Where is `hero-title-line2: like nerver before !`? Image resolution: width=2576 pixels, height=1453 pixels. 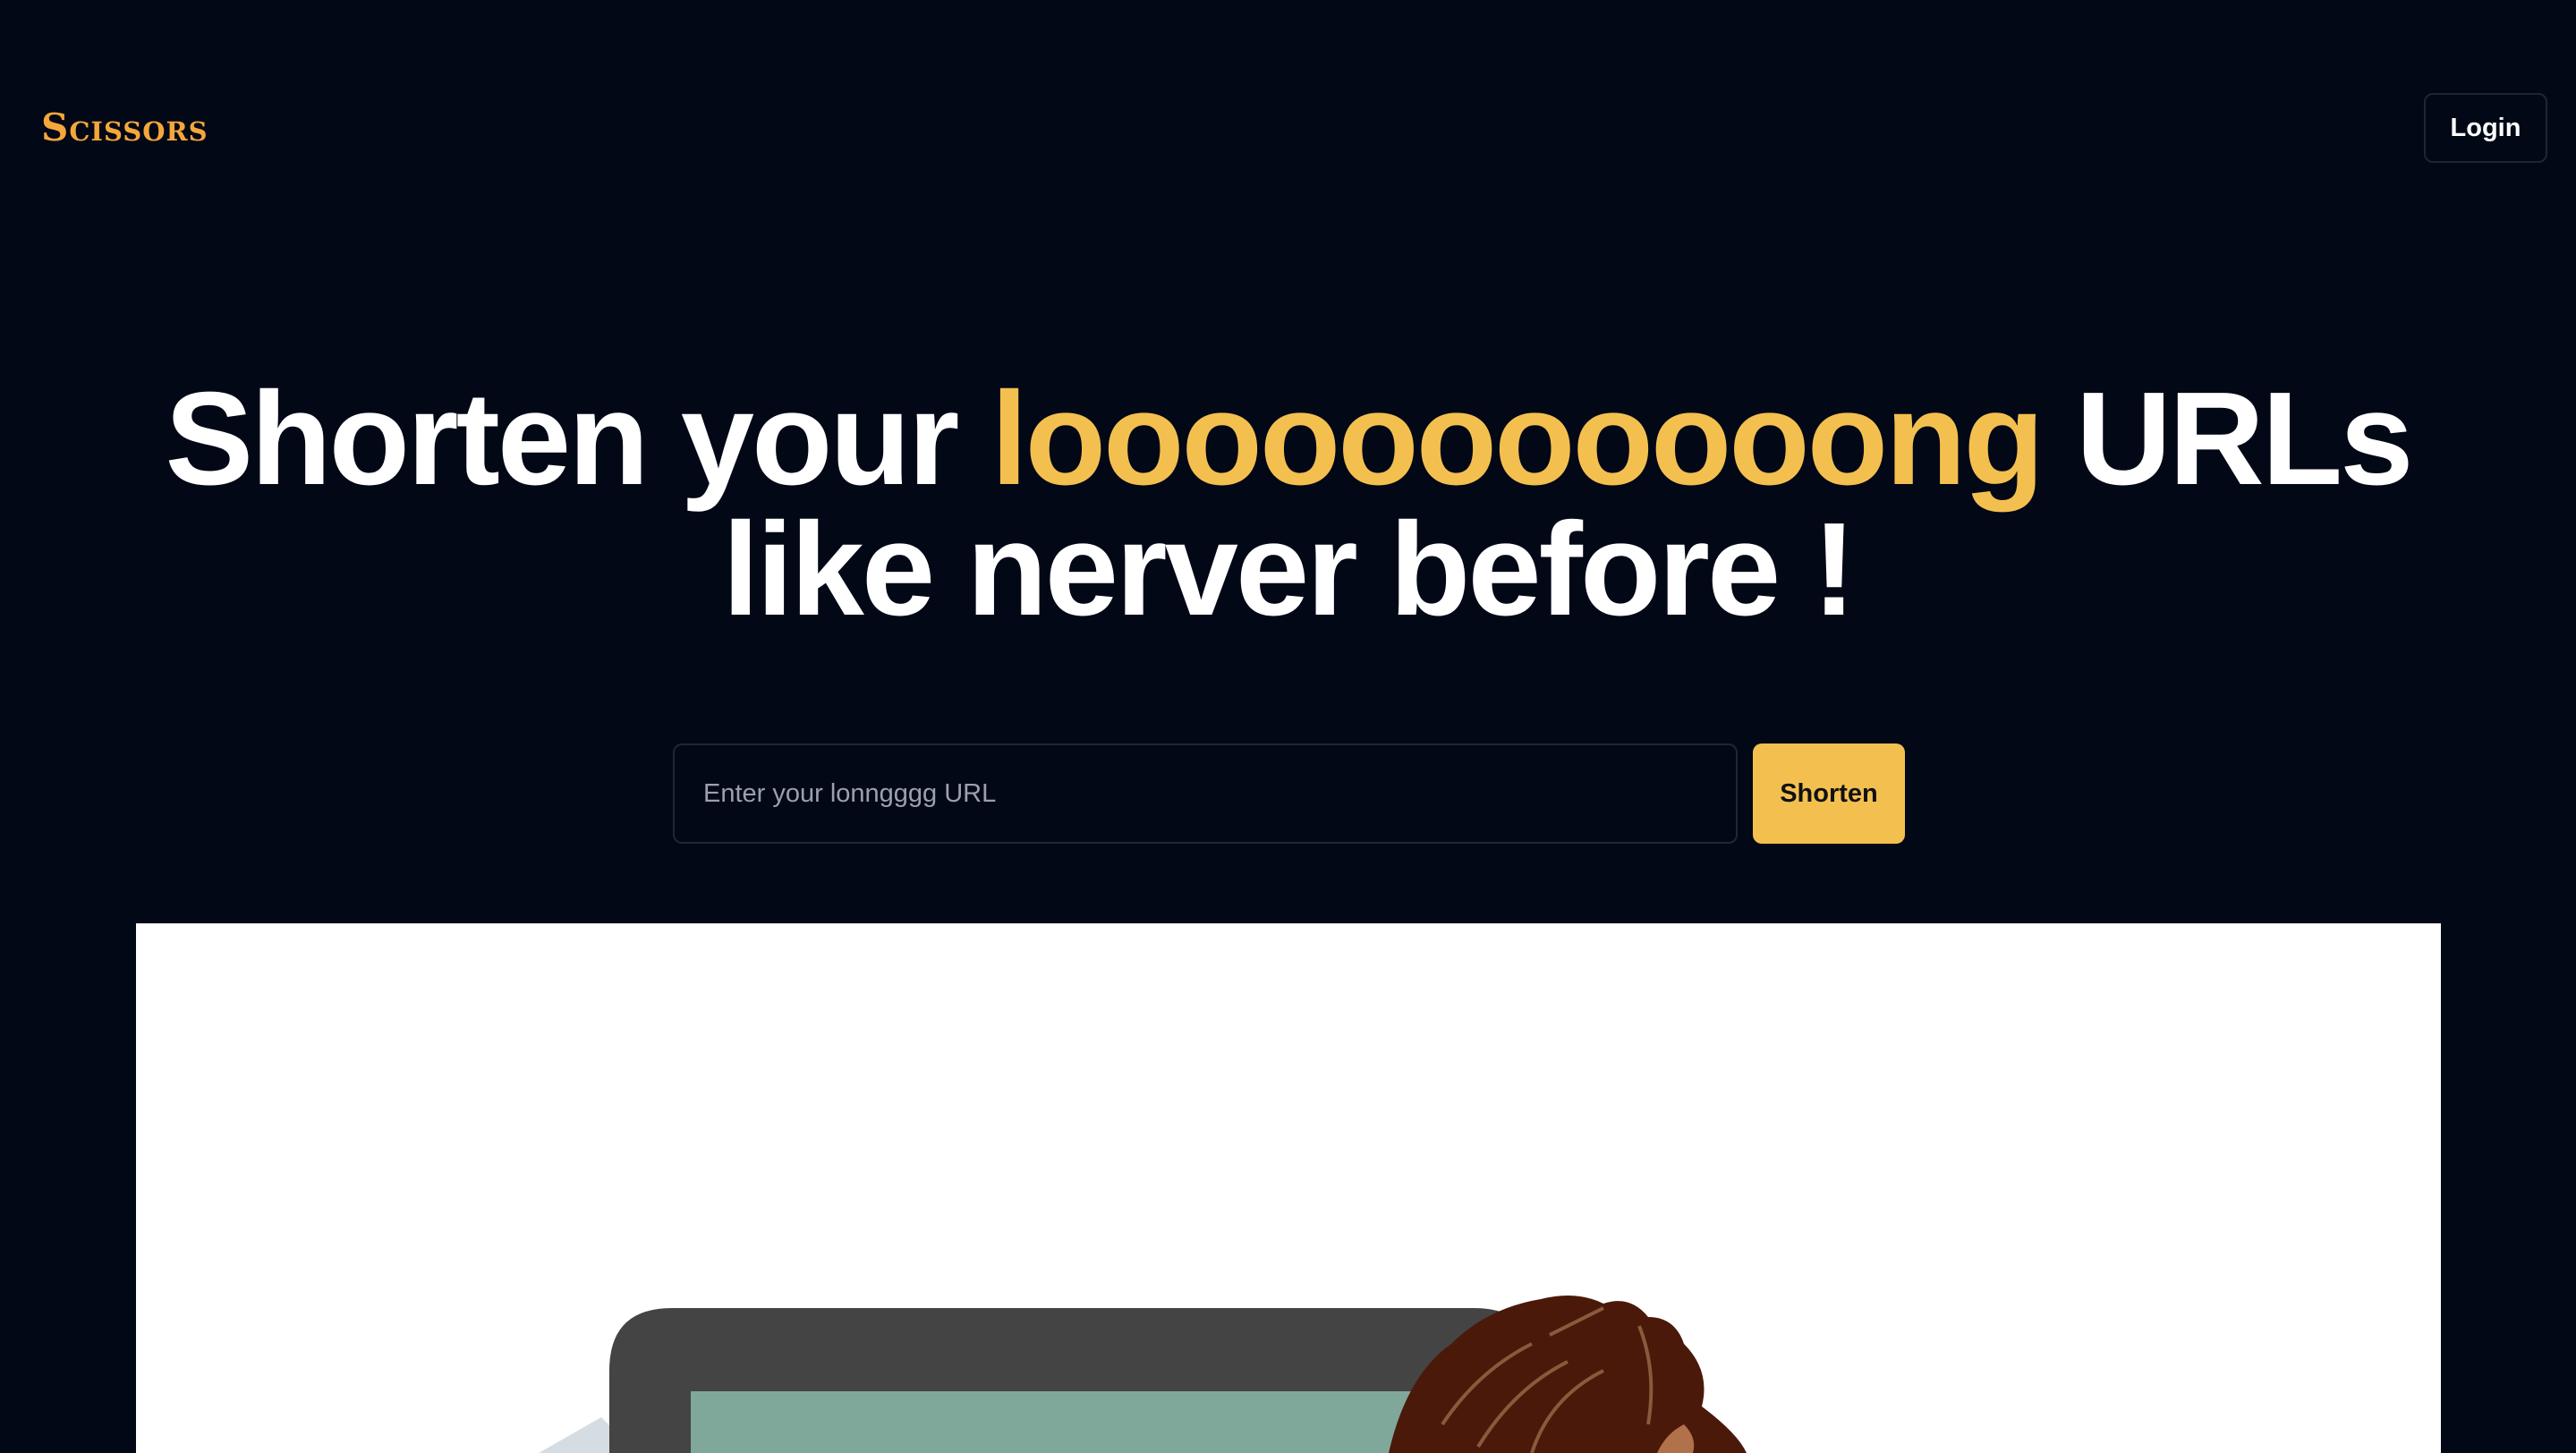
hero-title-line2: like nerver before ! is located at coordinates (1289, 569).